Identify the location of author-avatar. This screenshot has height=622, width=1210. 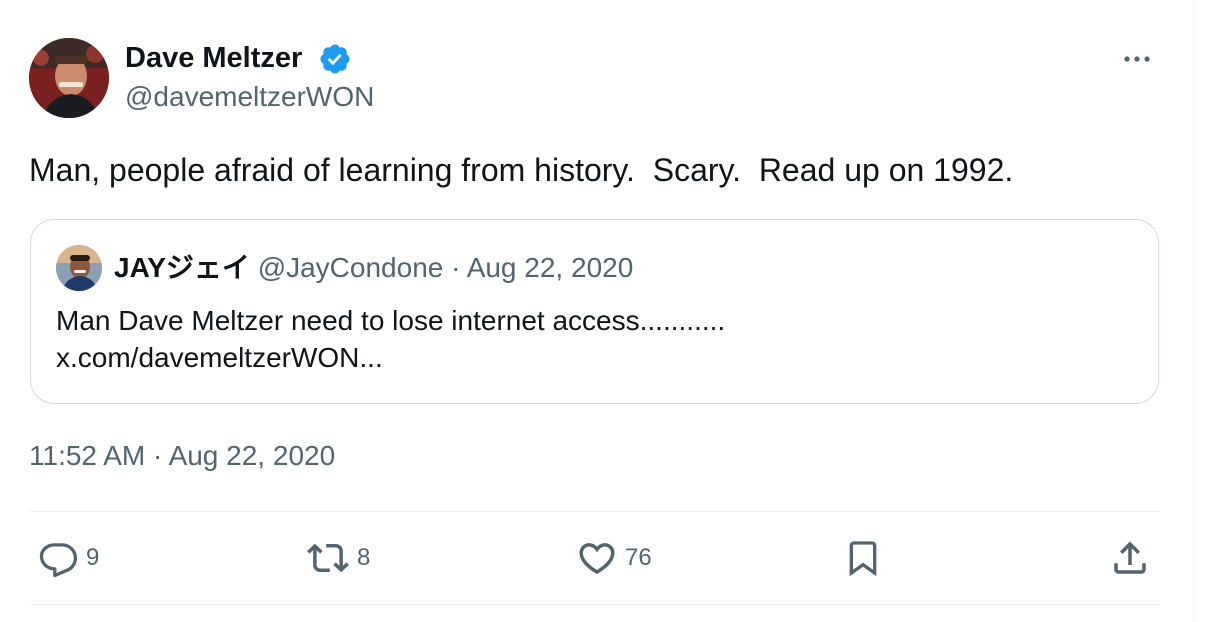
(69, 78).